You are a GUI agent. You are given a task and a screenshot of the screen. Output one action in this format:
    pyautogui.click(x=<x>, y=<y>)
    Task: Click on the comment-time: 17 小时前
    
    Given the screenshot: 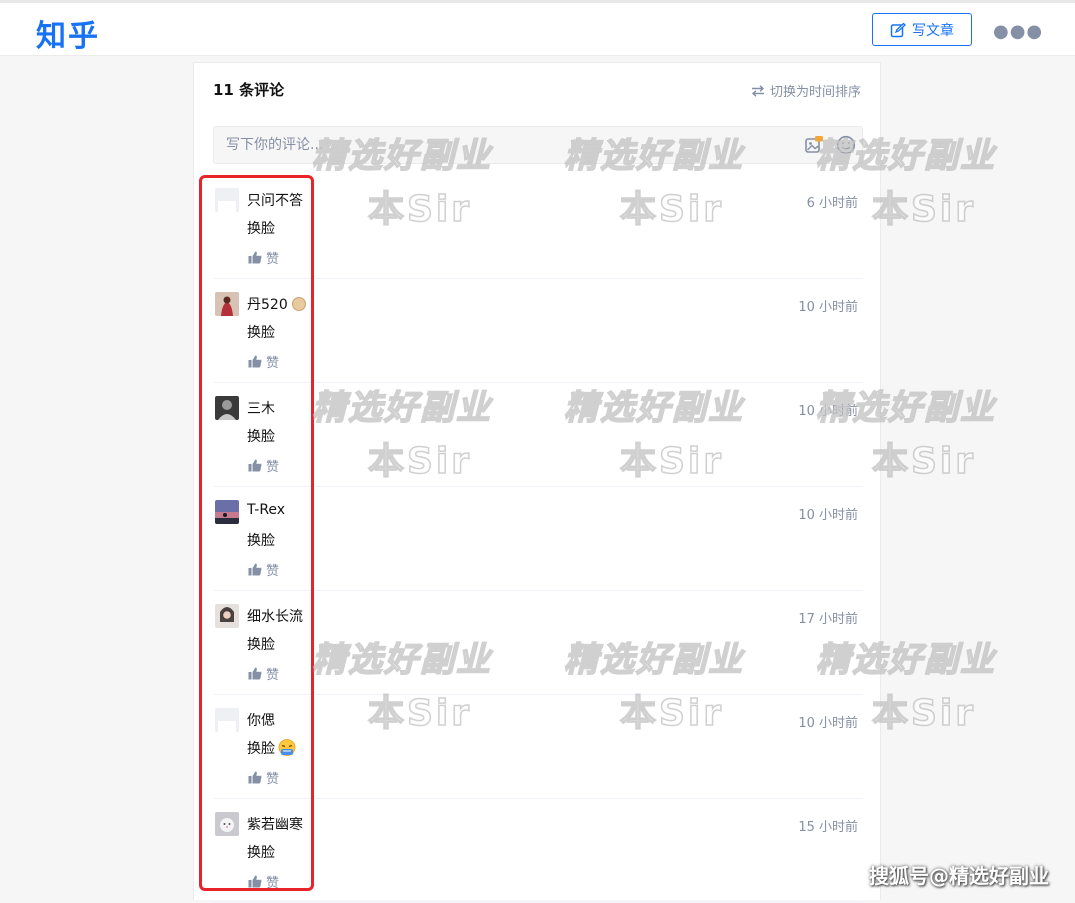 What is the action you would take?
    pyautogui.click(x=828, y=619)
    